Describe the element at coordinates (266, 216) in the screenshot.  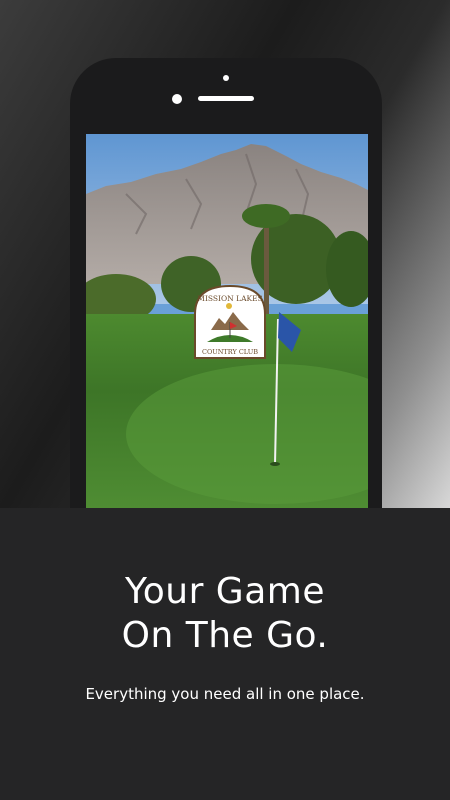
I see `palm-crown` at that location.